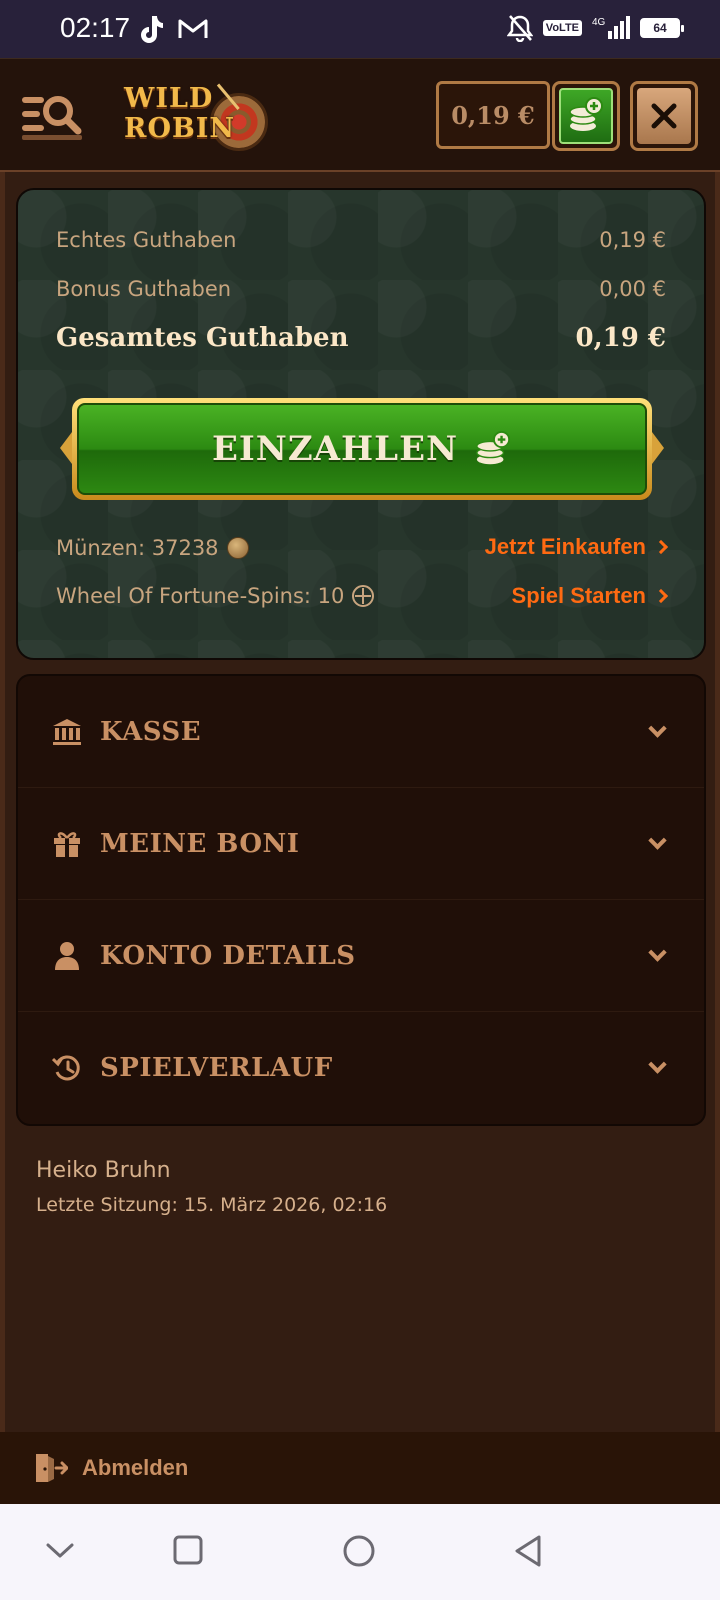 This screenshot has width=720, height=1600. I want to click on close-button, so click(664, 116).